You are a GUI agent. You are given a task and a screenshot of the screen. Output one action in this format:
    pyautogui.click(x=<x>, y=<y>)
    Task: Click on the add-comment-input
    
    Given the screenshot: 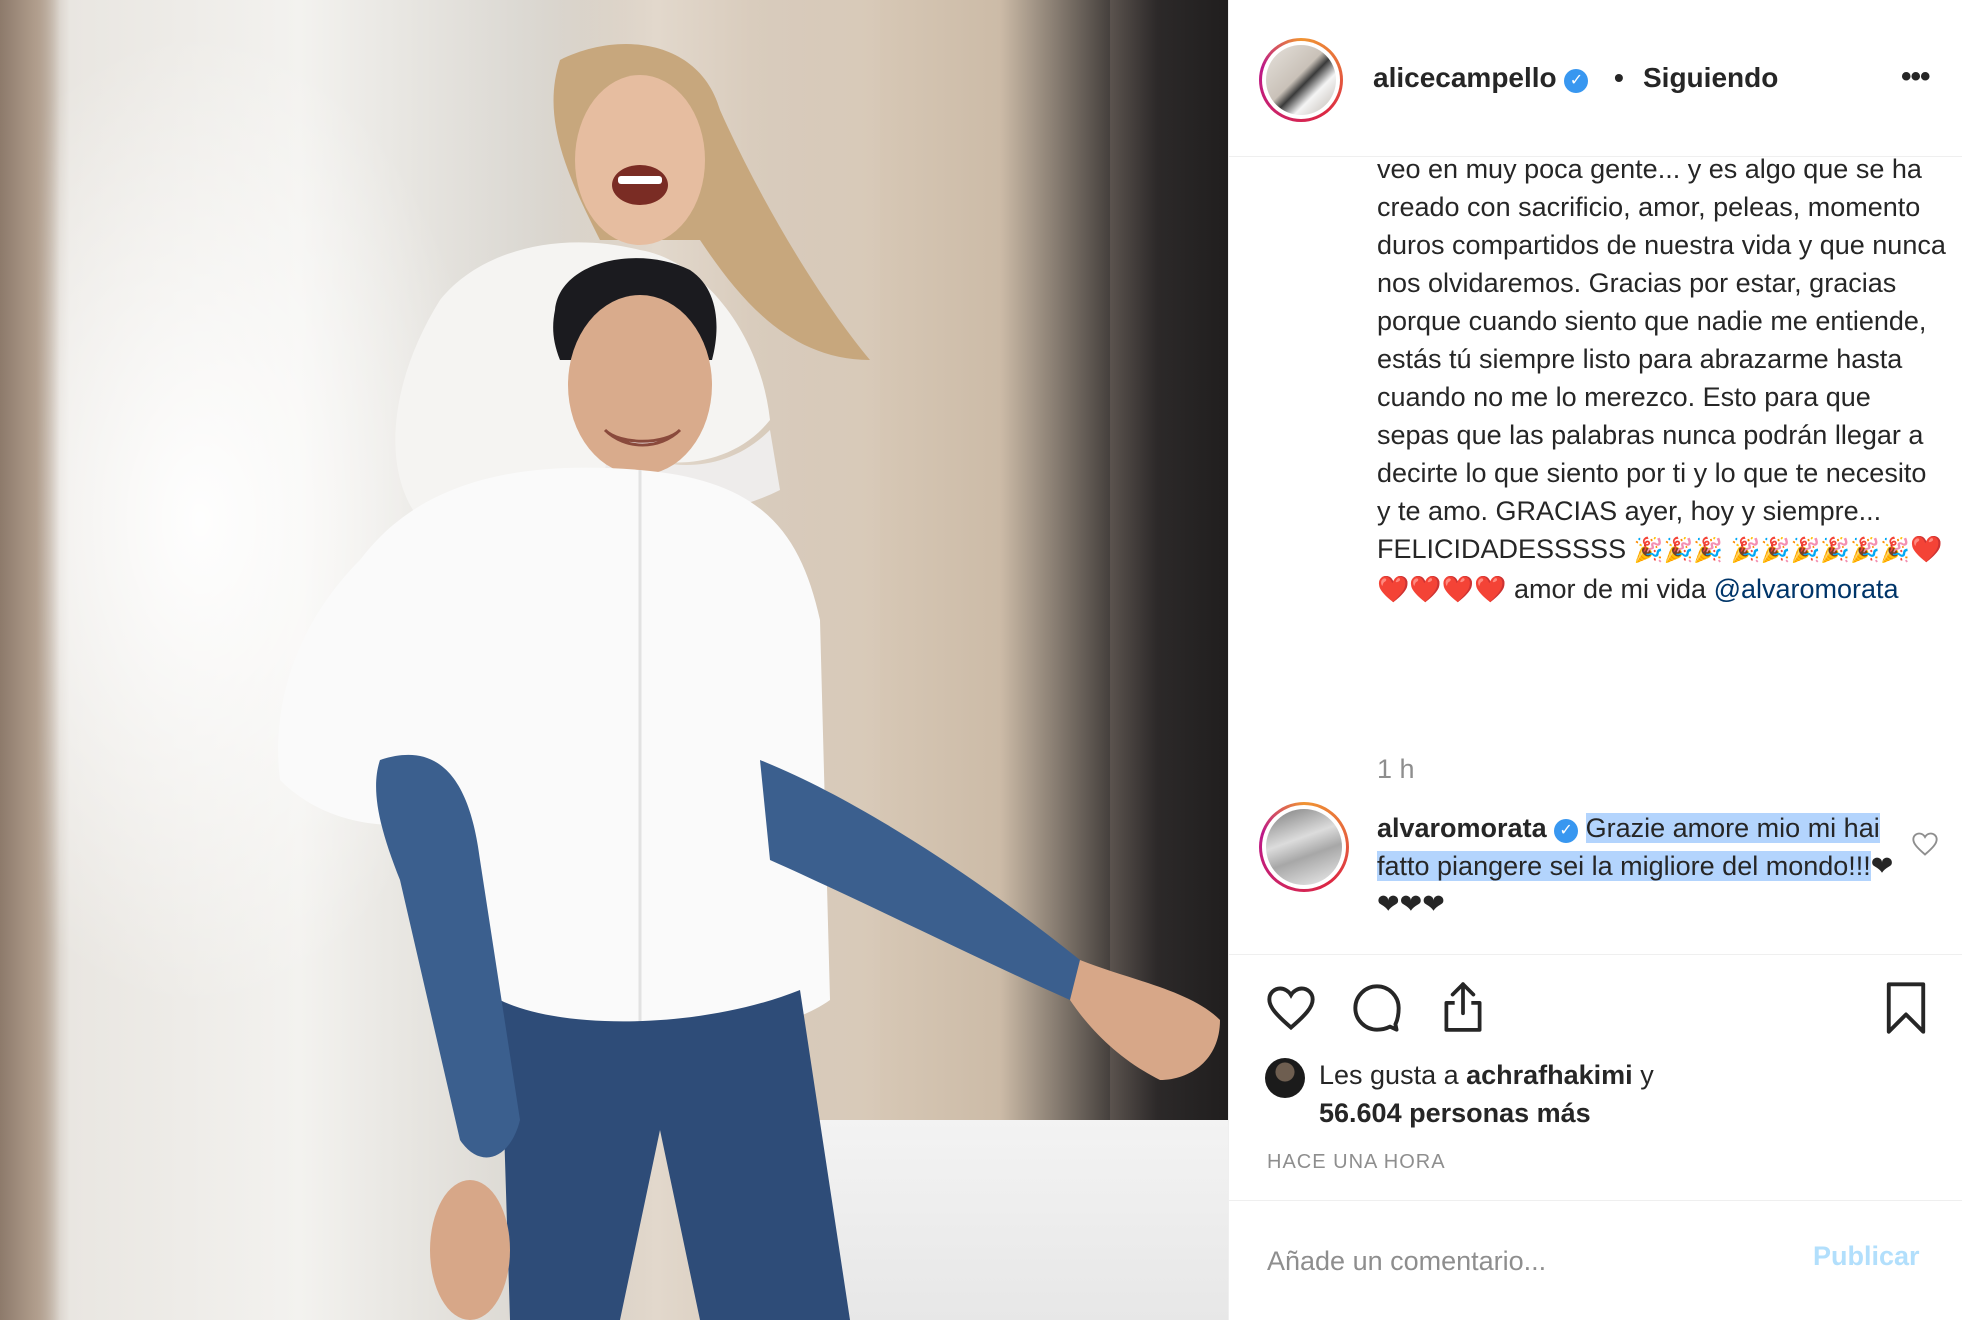 What is the action you would take?
    pyautogui.click(x=1527, y=1261)
    